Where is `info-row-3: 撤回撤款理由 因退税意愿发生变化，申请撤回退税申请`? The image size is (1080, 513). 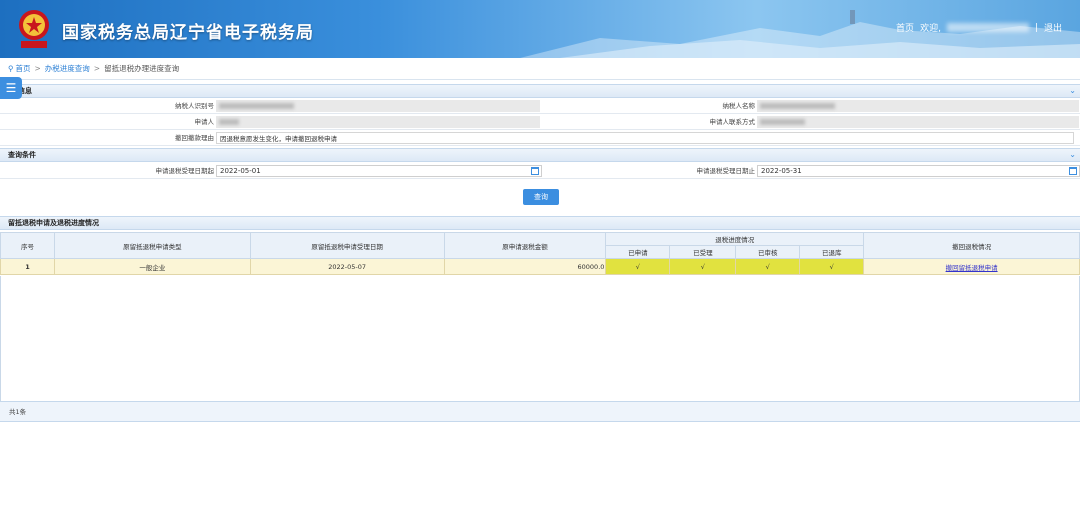
info-row-3: 撤回撤款理由 因退税意愿发生变化，申请撤回退税申请 is located at coordinates (540, 138).